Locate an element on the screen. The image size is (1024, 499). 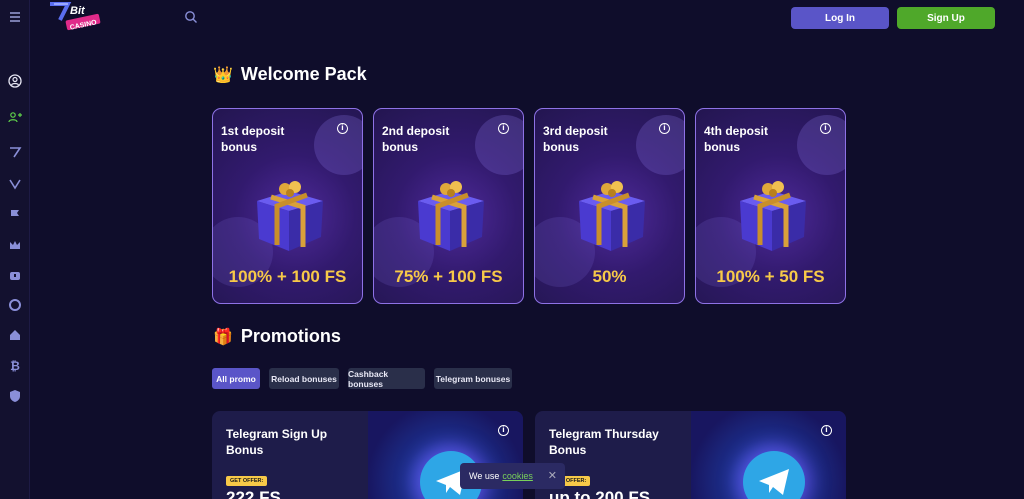
bonus-value: 100% + 50 FS is located at coordinates (770, 276).